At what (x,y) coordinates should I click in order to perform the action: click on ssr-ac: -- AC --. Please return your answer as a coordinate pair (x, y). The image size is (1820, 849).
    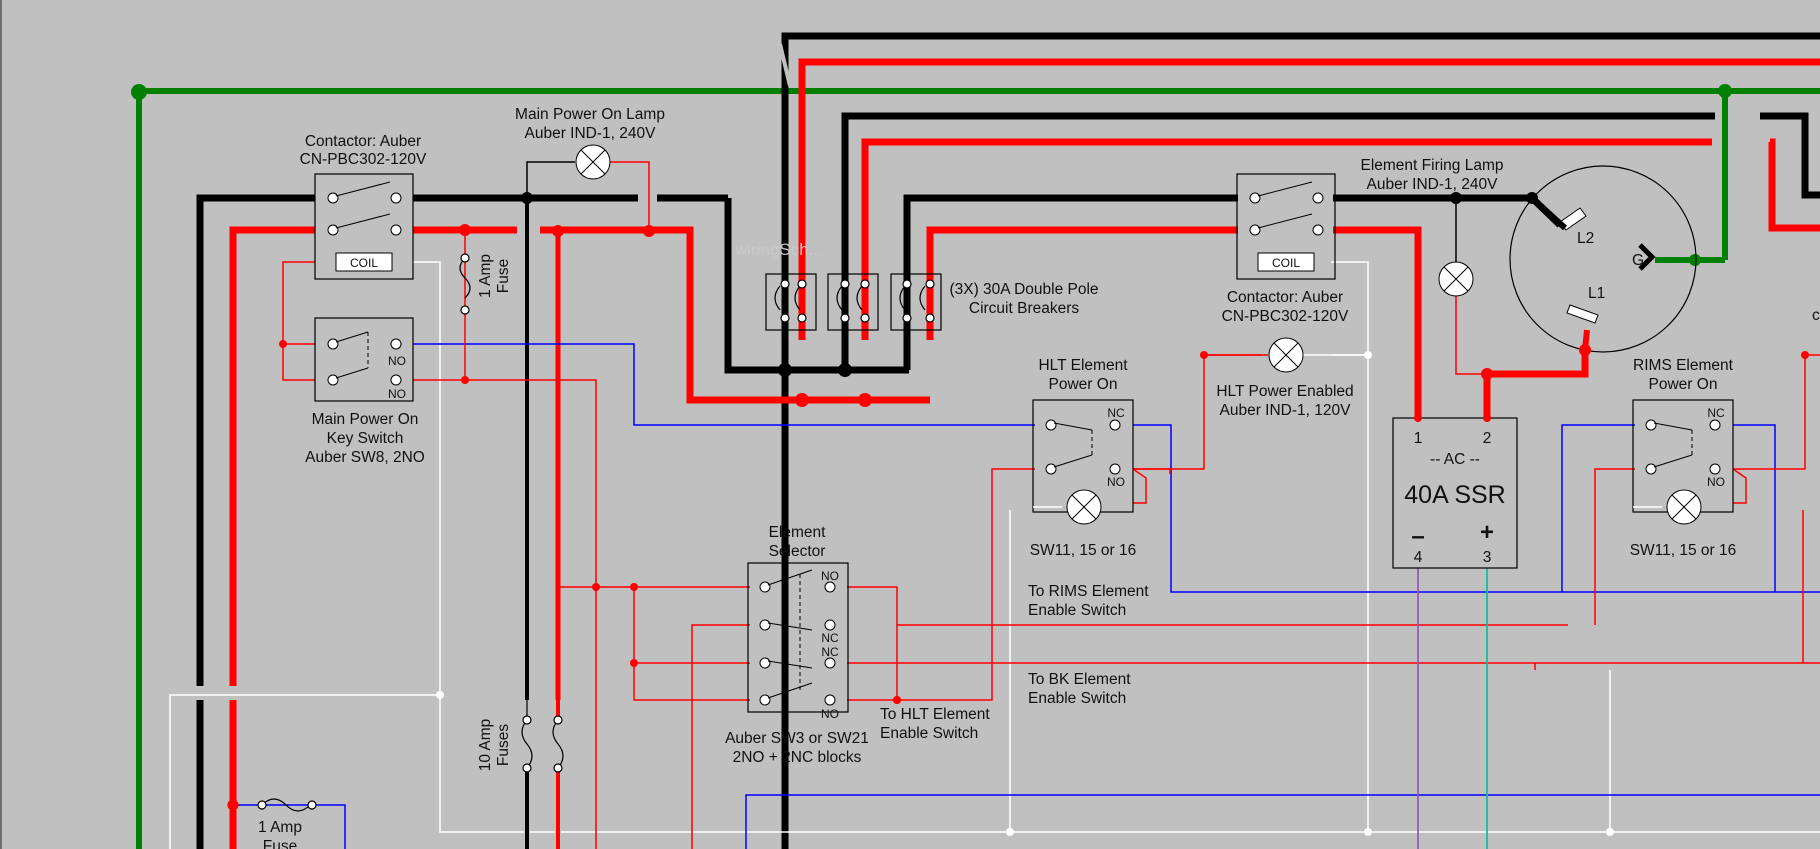
    Looking at the image, I should click on (1455, 459).